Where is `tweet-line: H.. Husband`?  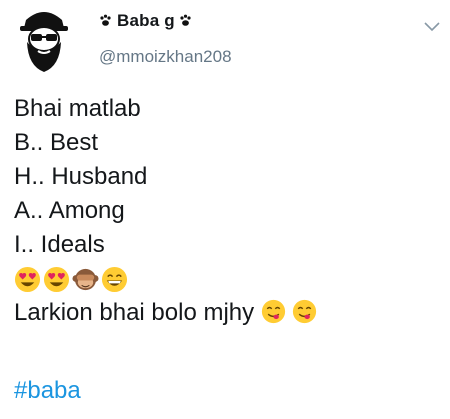 tweet-line: H.. Husband is located at coordinates (81, 176).